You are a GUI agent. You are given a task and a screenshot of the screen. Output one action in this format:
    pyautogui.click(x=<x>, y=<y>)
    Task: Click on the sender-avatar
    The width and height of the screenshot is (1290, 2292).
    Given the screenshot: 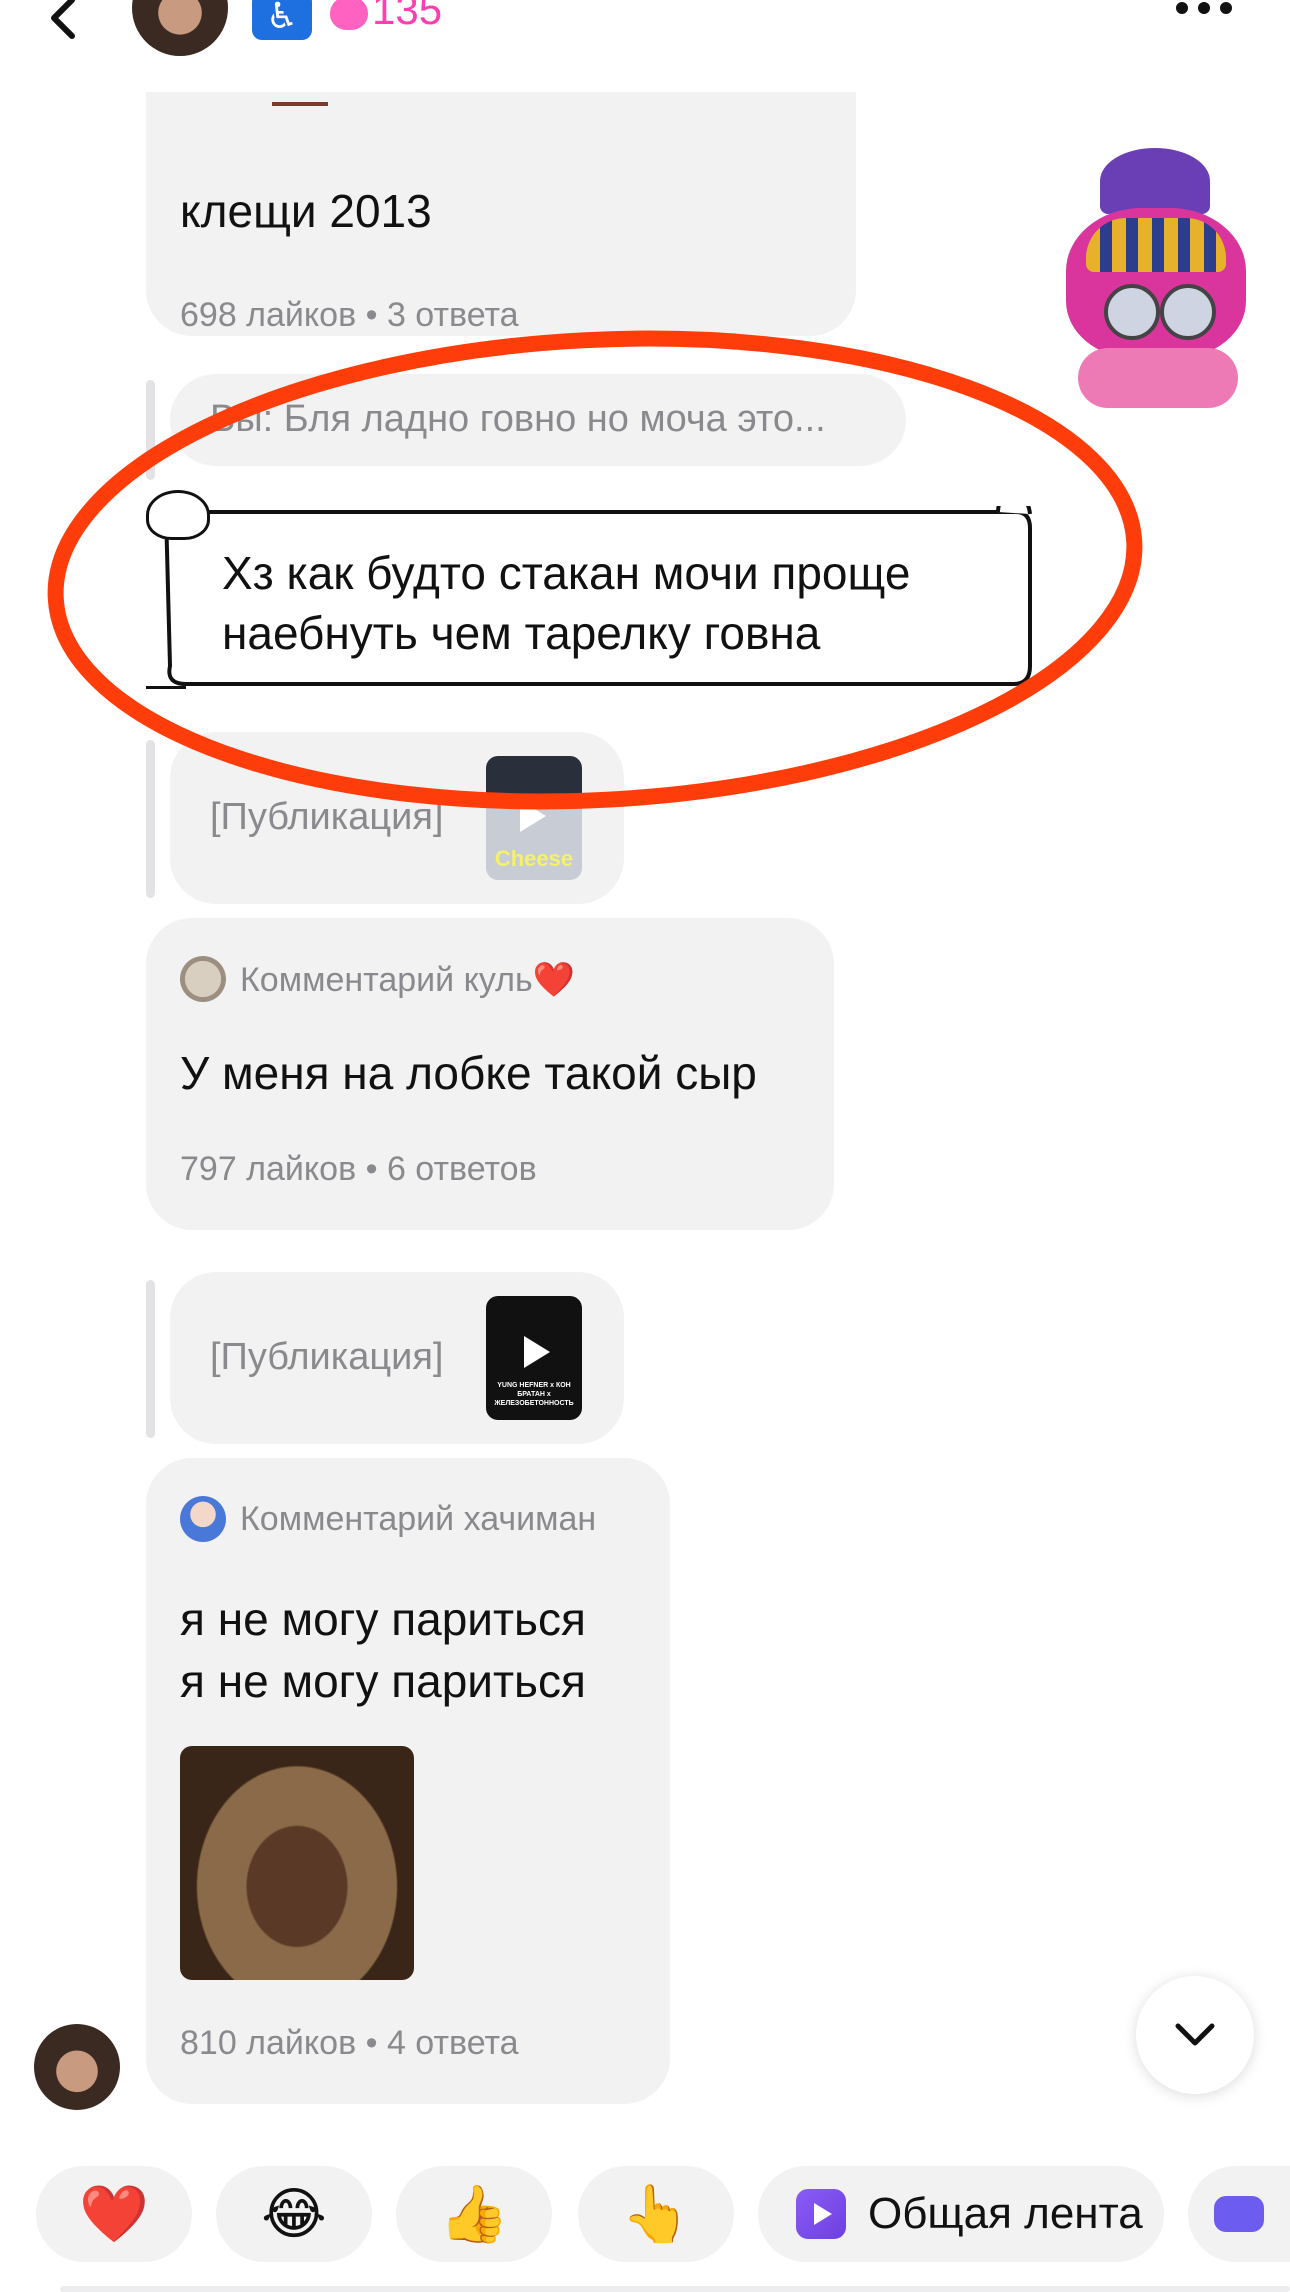 What is the action you would take?
    pyautogui.click(x=77, y=2067)
    